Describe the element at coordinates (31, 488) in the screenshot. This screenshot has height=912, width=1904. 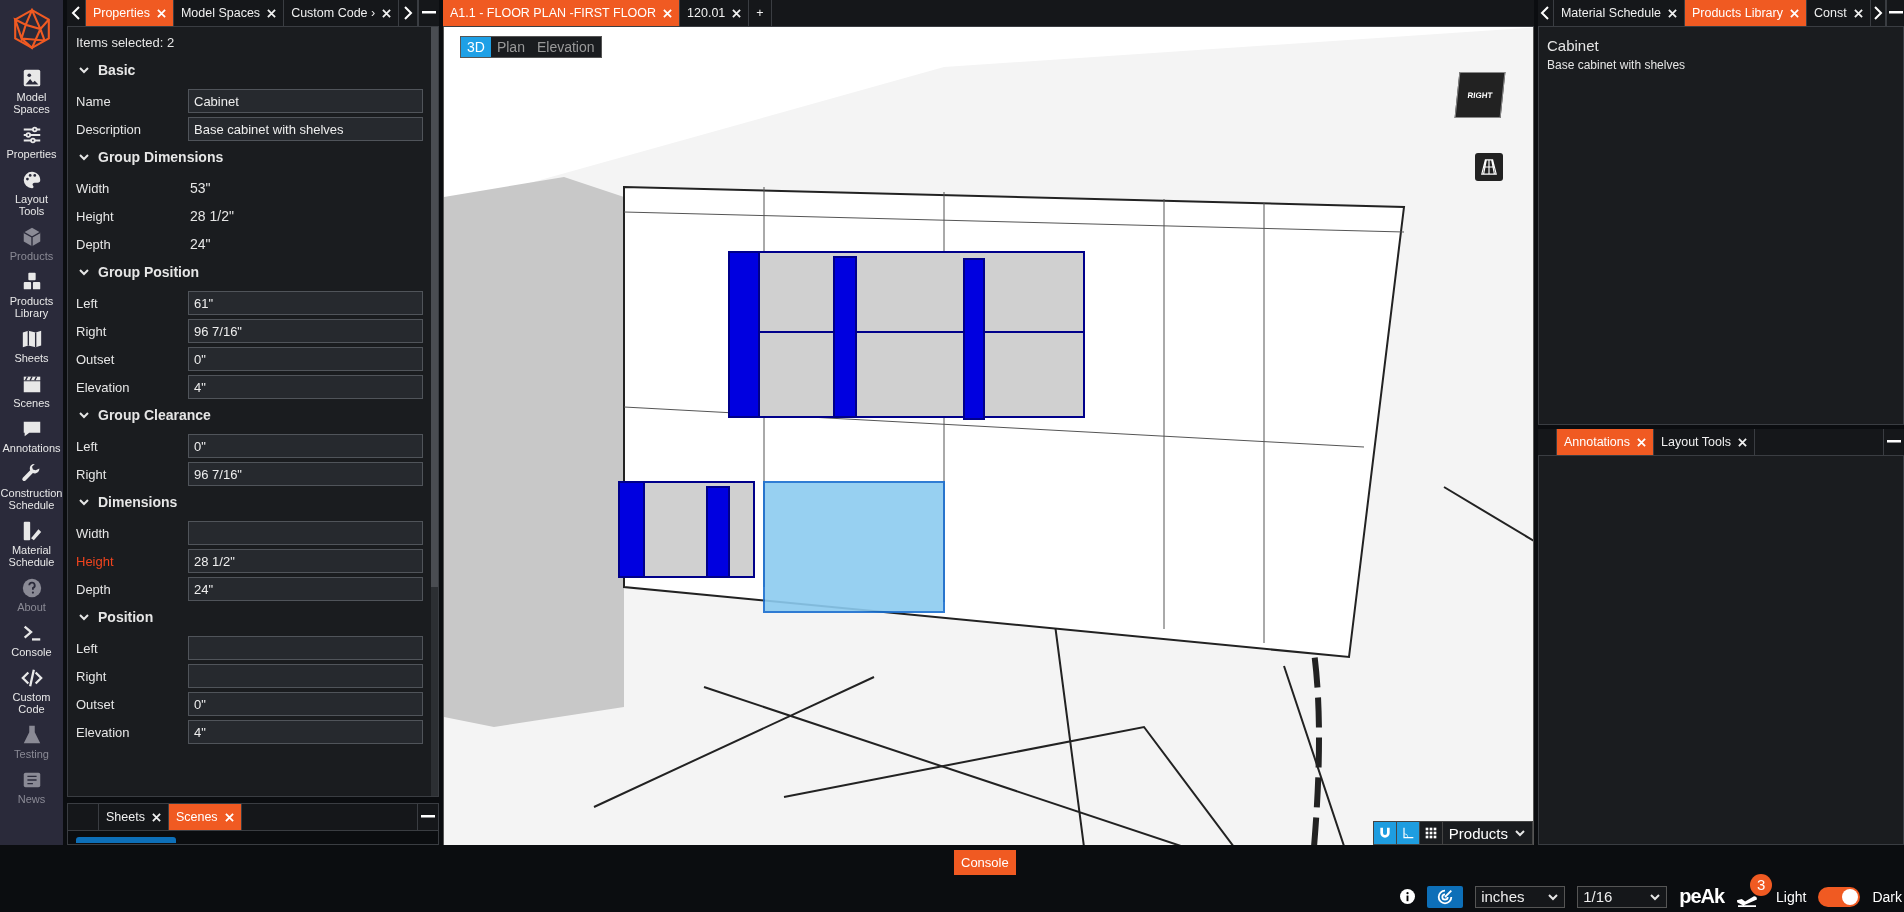
I see `sidebar-item: Construction Schedule` at that location.